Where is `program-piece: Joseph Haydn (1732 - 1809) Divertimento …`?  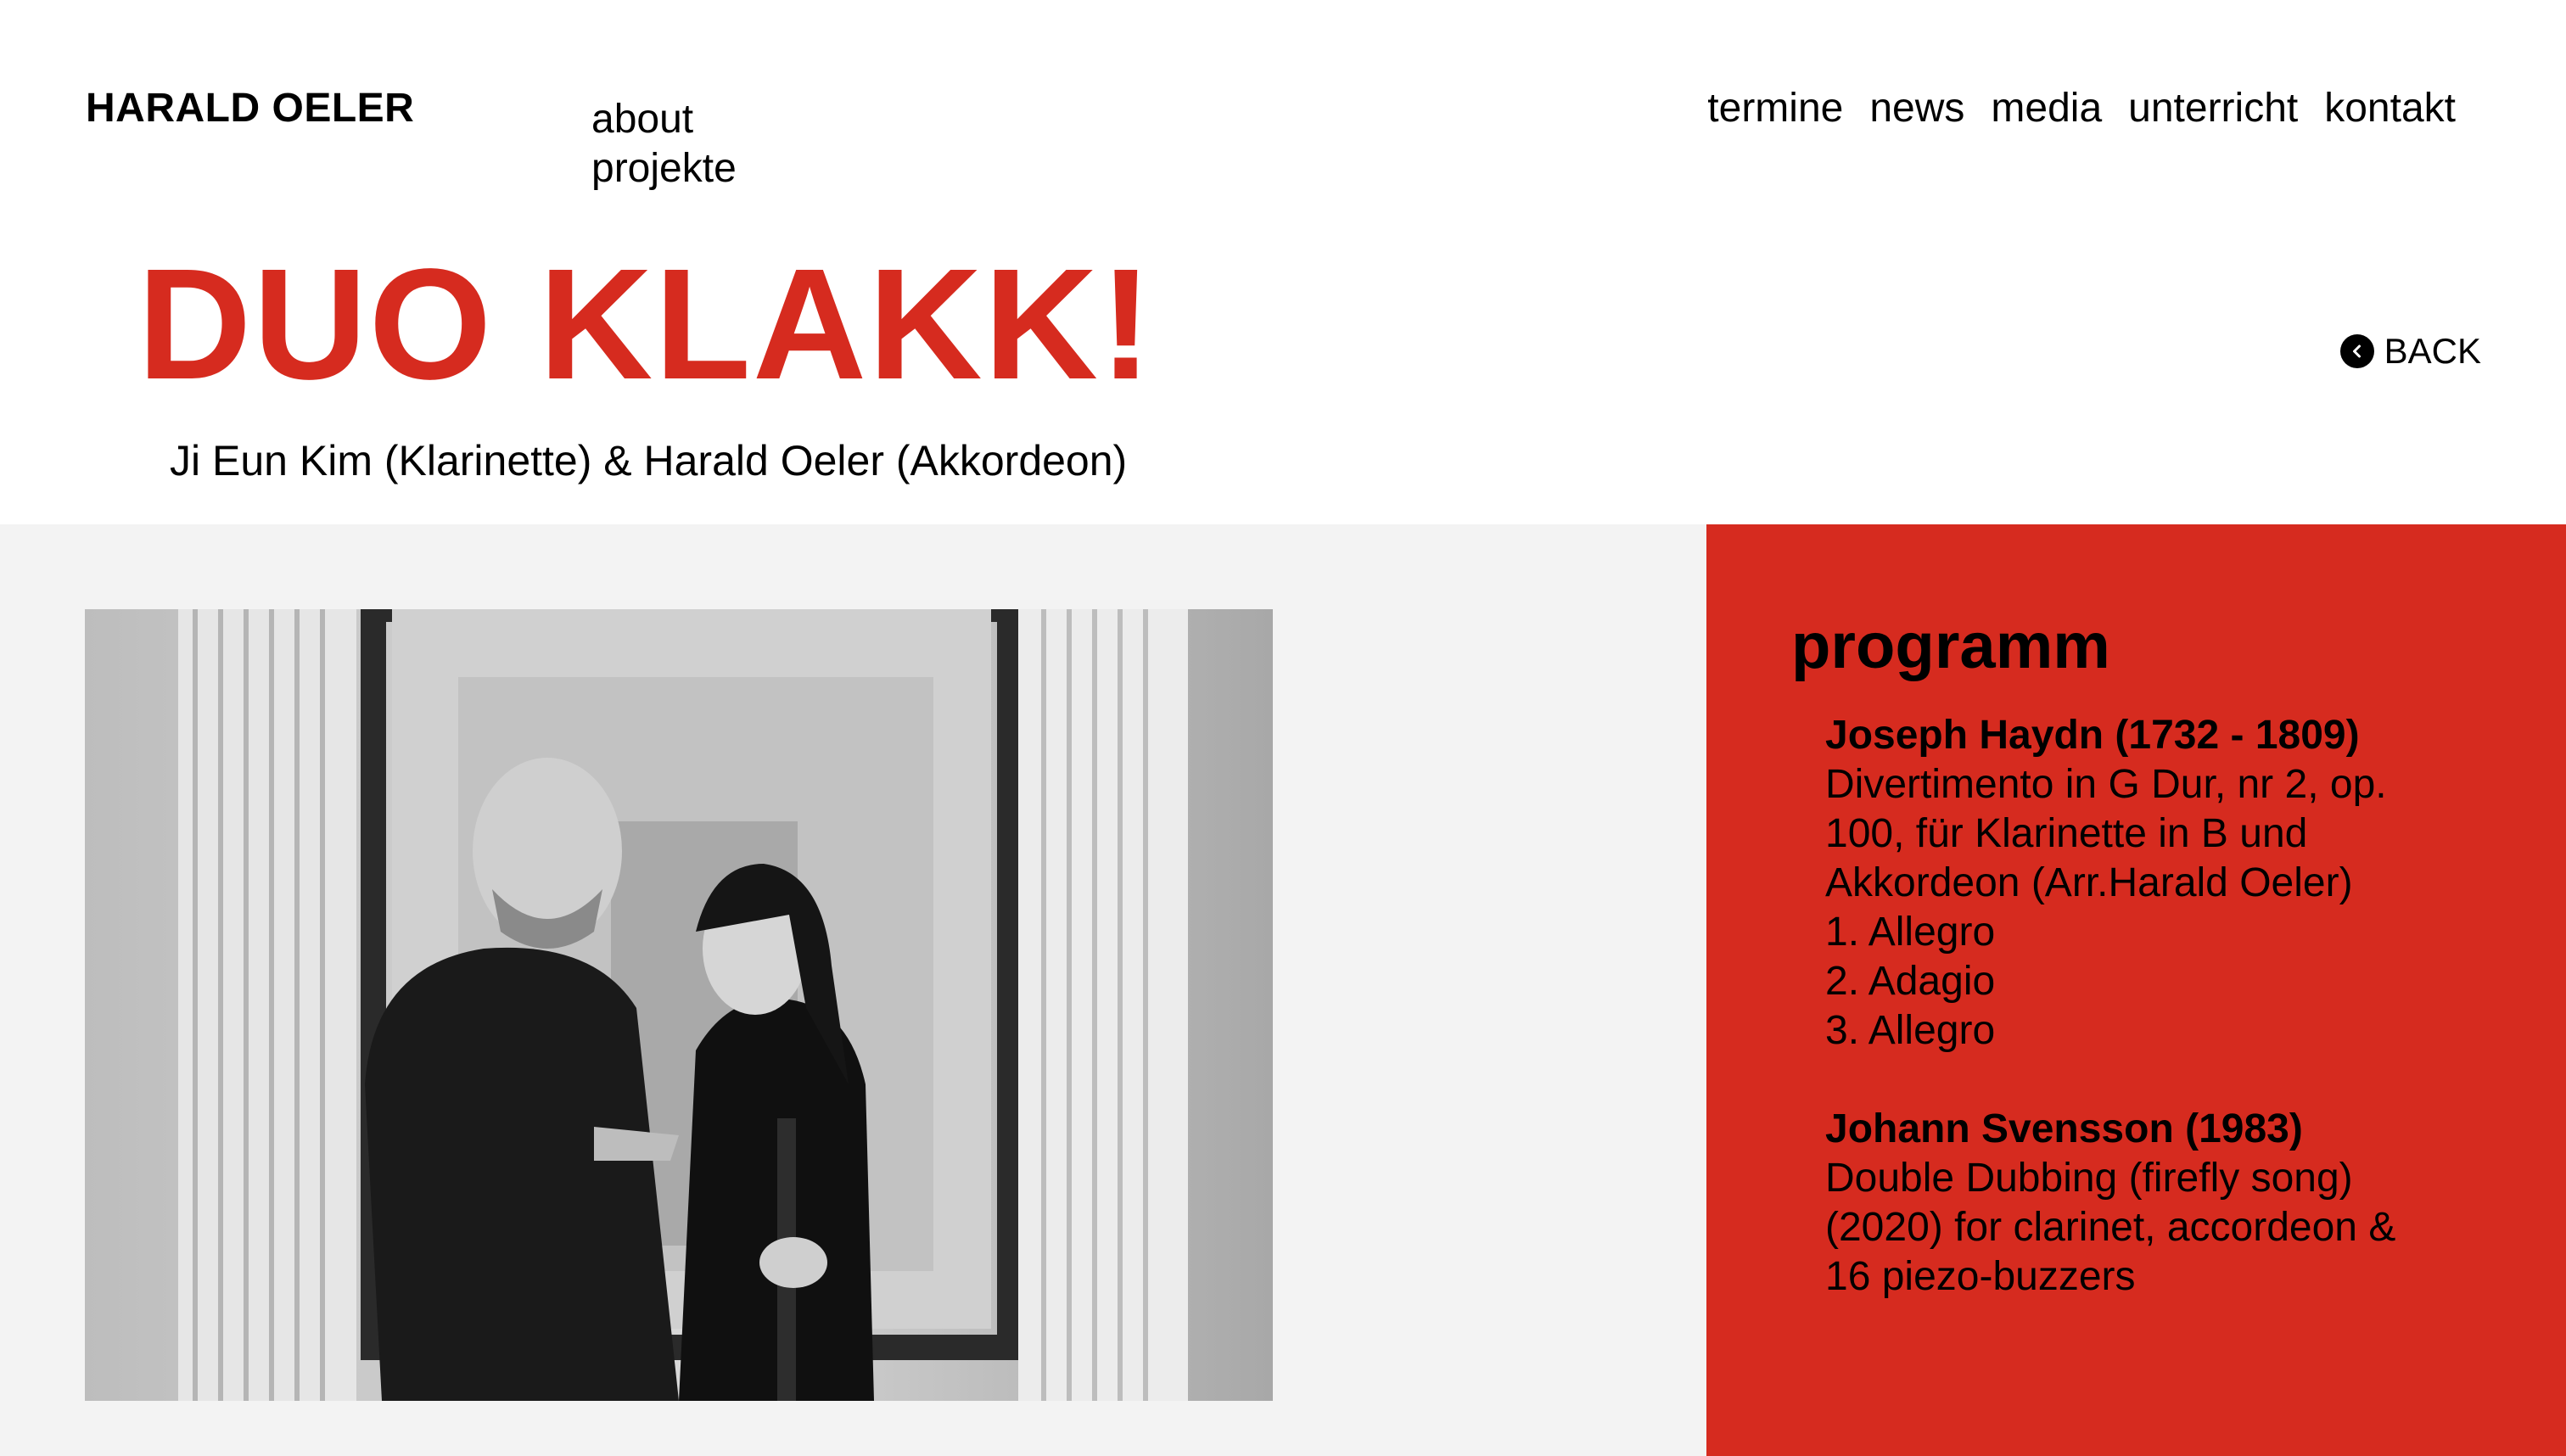
program-piece: Joseph Haydn (1732 - 1809) Divertimento … is located at coordinates (2156, 883).